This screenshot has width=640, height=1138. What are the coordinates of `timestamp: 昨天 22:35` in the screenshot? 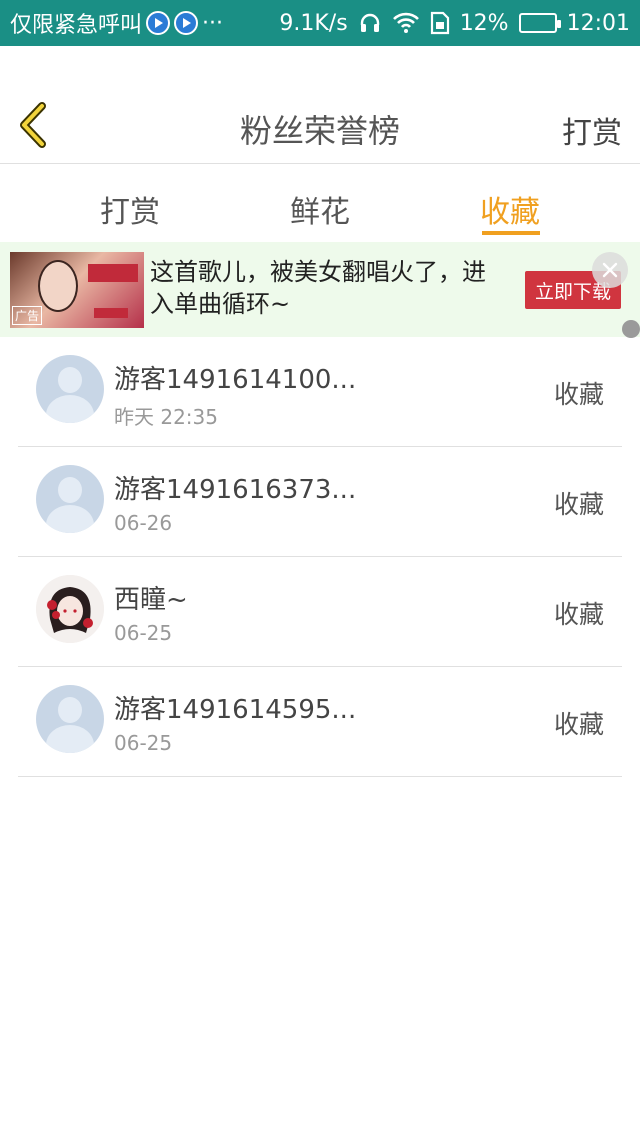 It's located at (166, 417).